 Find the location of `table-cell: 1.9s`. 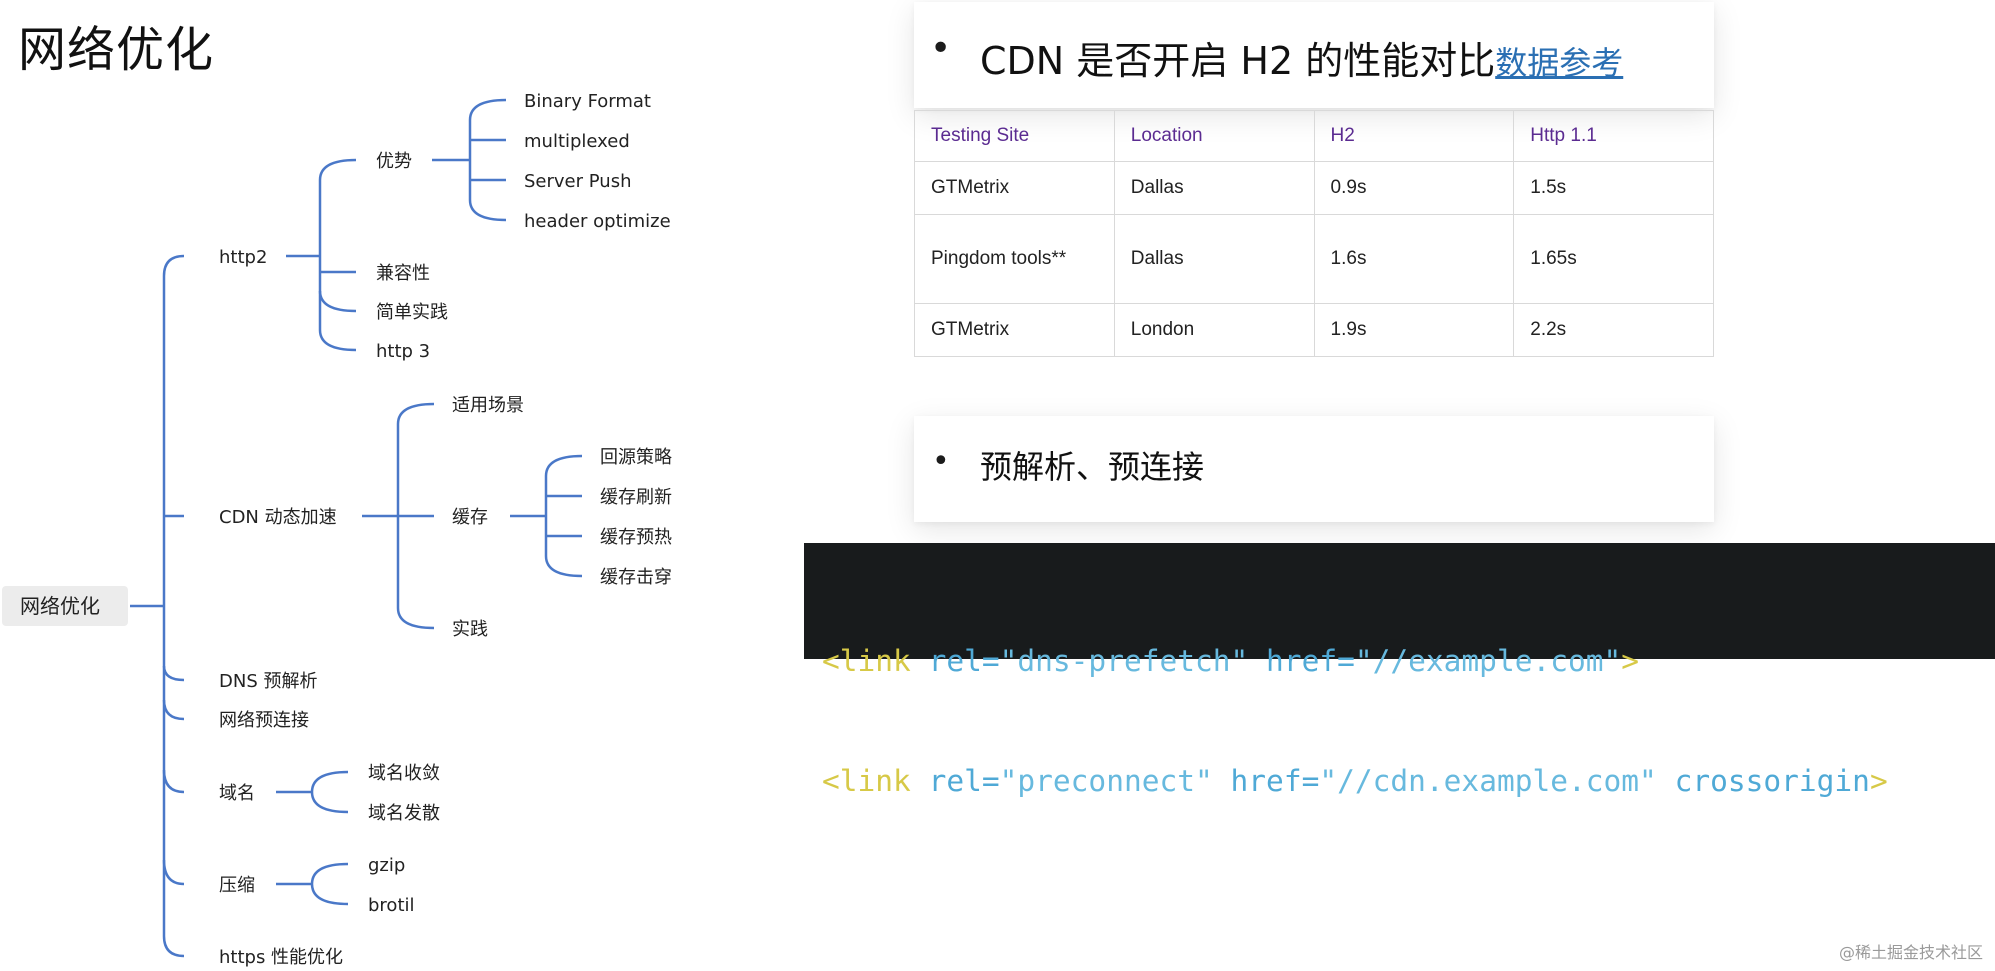

table-cell: 1.9s is located at coordinates (1414, 330).